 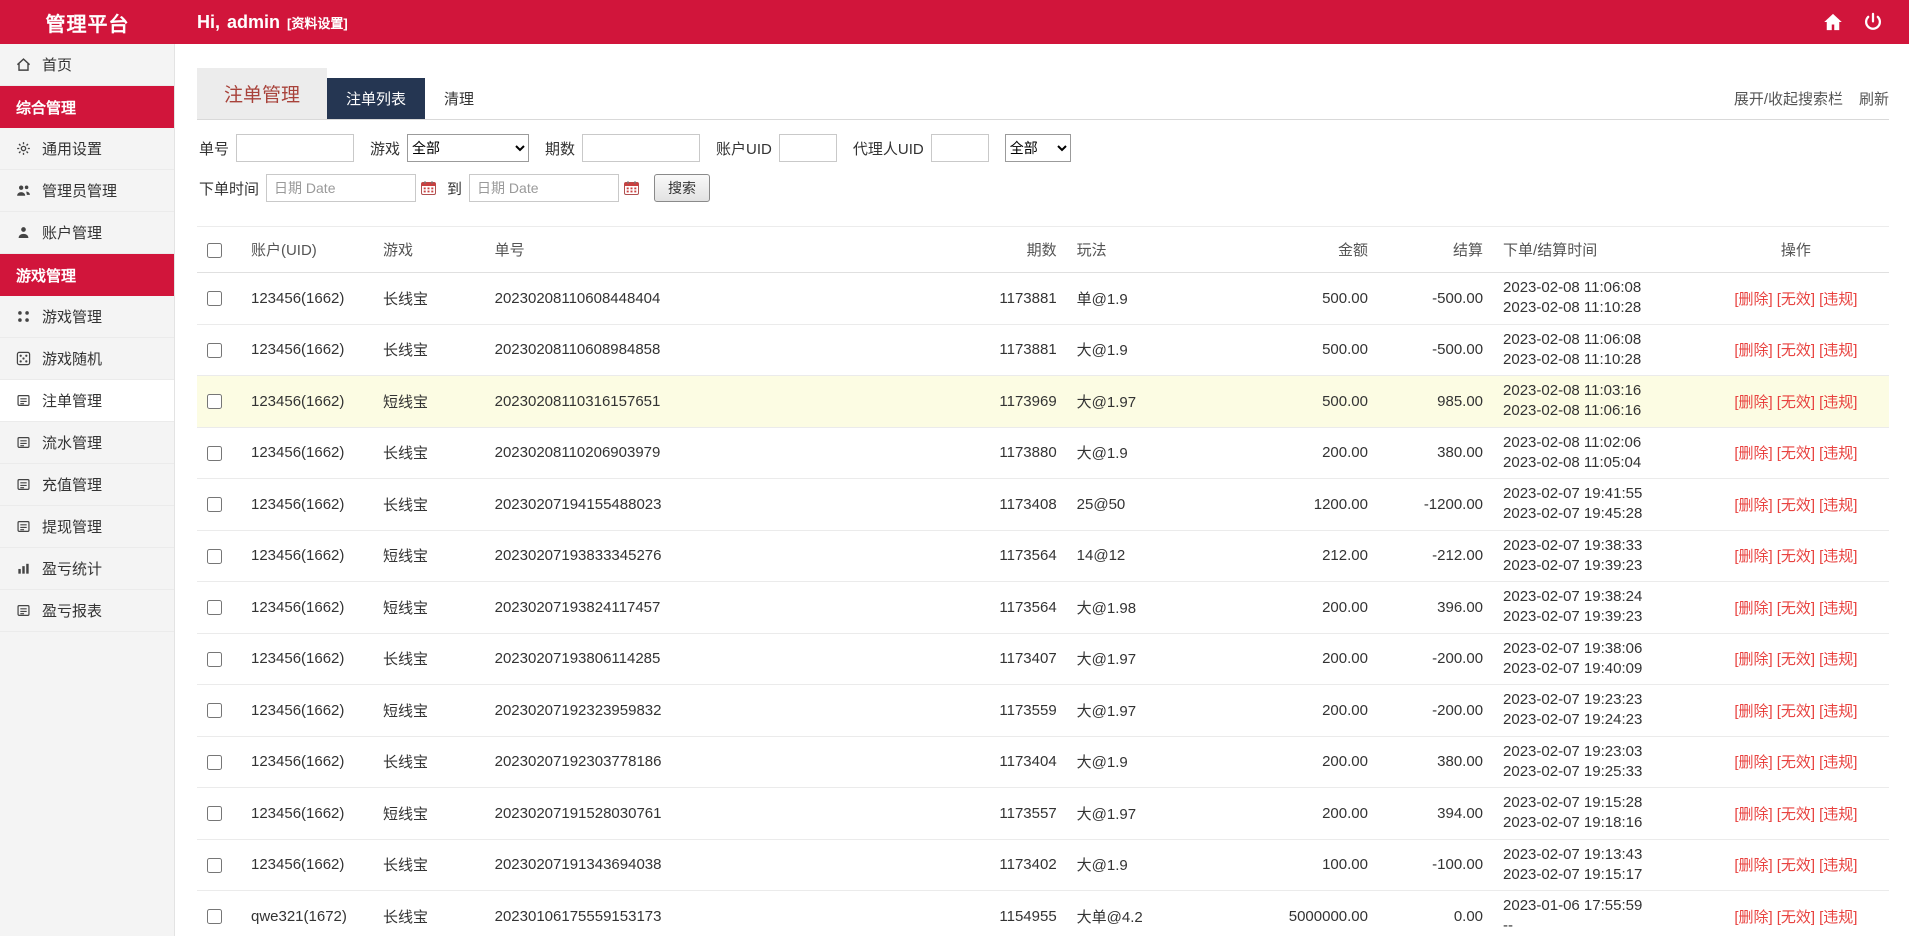 What do you see at coordinates (641, 148) in the screenshot?
I see `period-input` at bounding box center [641, 148].